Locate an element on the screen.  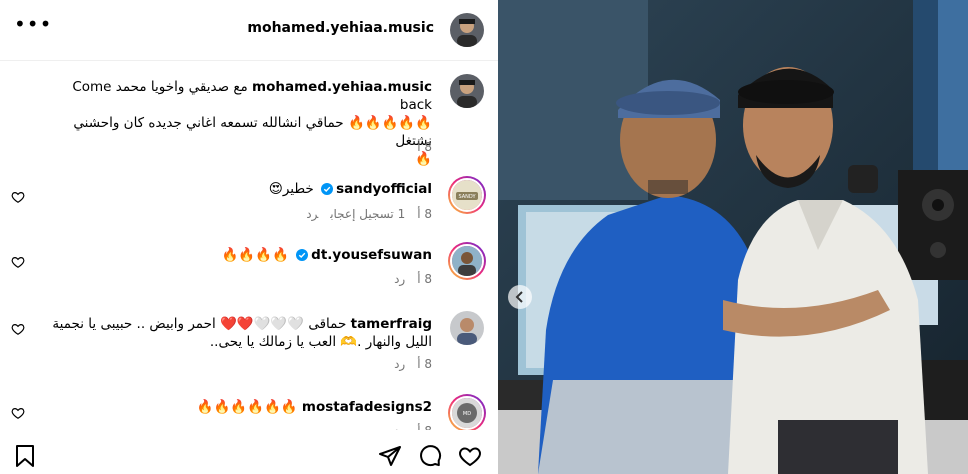
comment-text: sandyofficial خطير😍 is located at coordinates (236, 190).